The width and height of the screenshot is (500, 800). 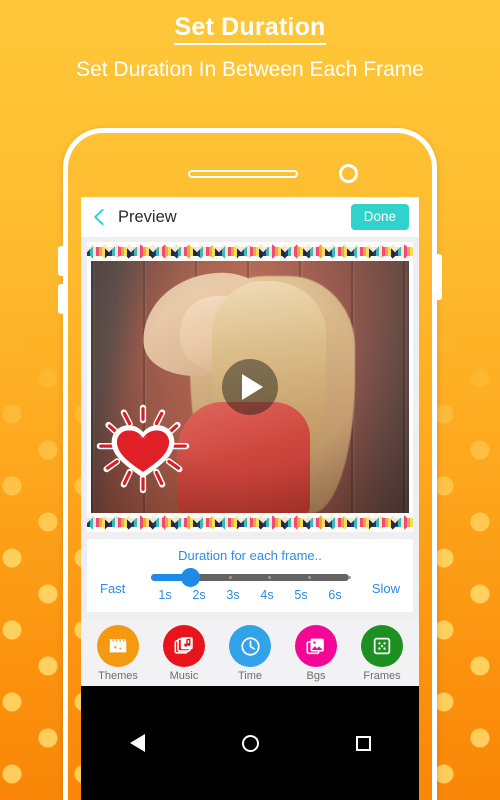 I want to click on power-button, so click(x=439, y=277).